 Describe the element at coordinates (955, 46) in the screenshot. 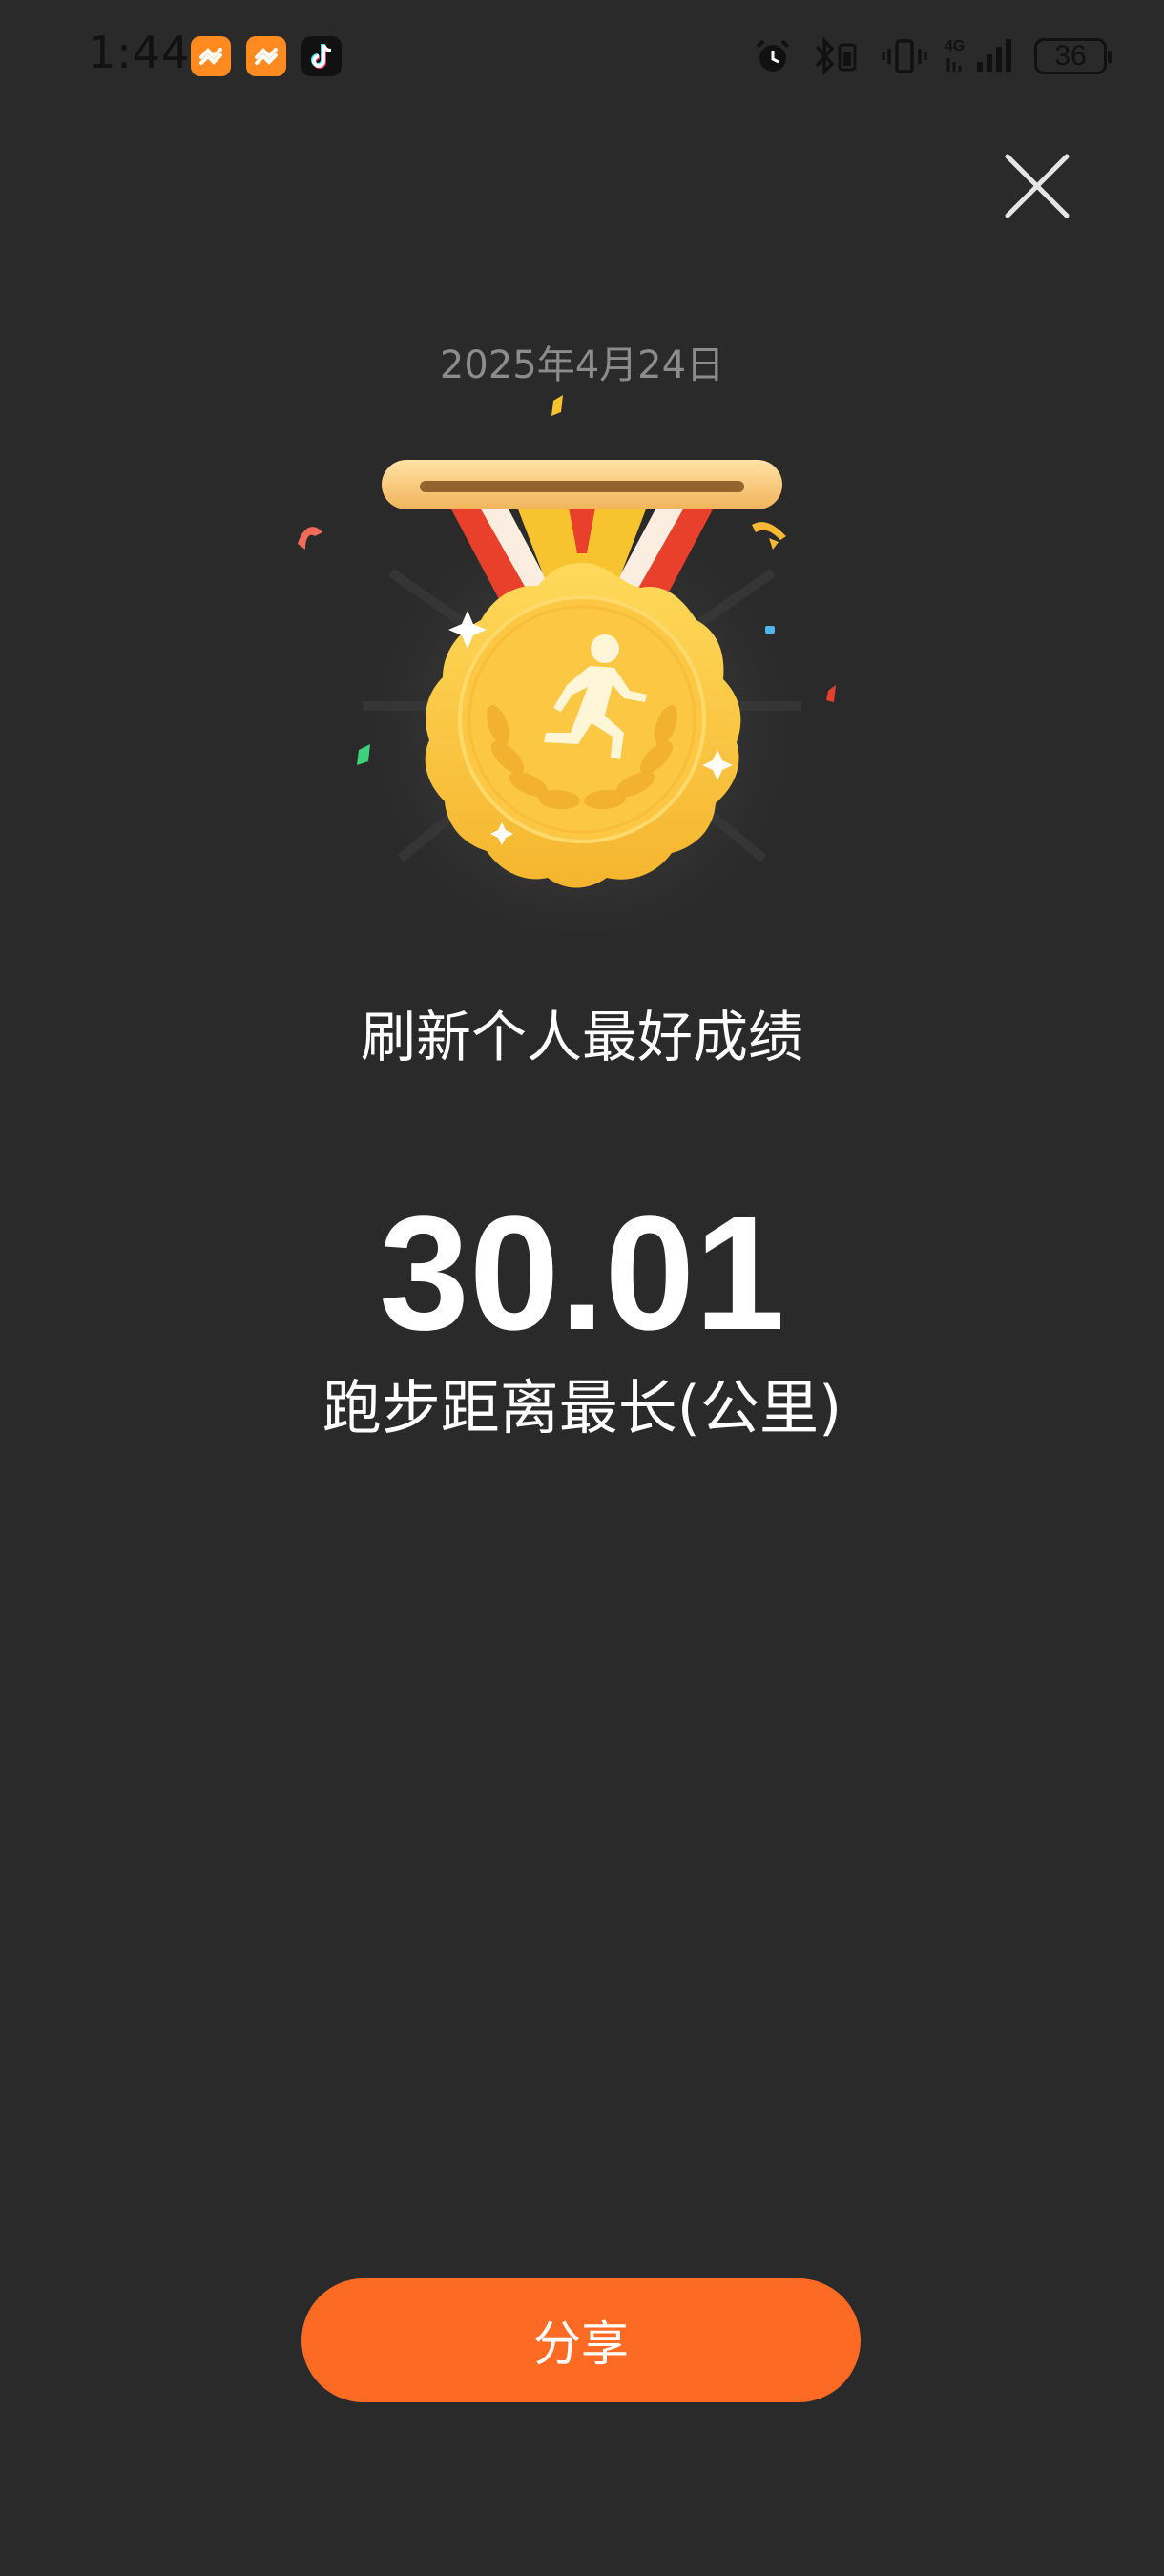

I see `network-label: 4G` at that location.